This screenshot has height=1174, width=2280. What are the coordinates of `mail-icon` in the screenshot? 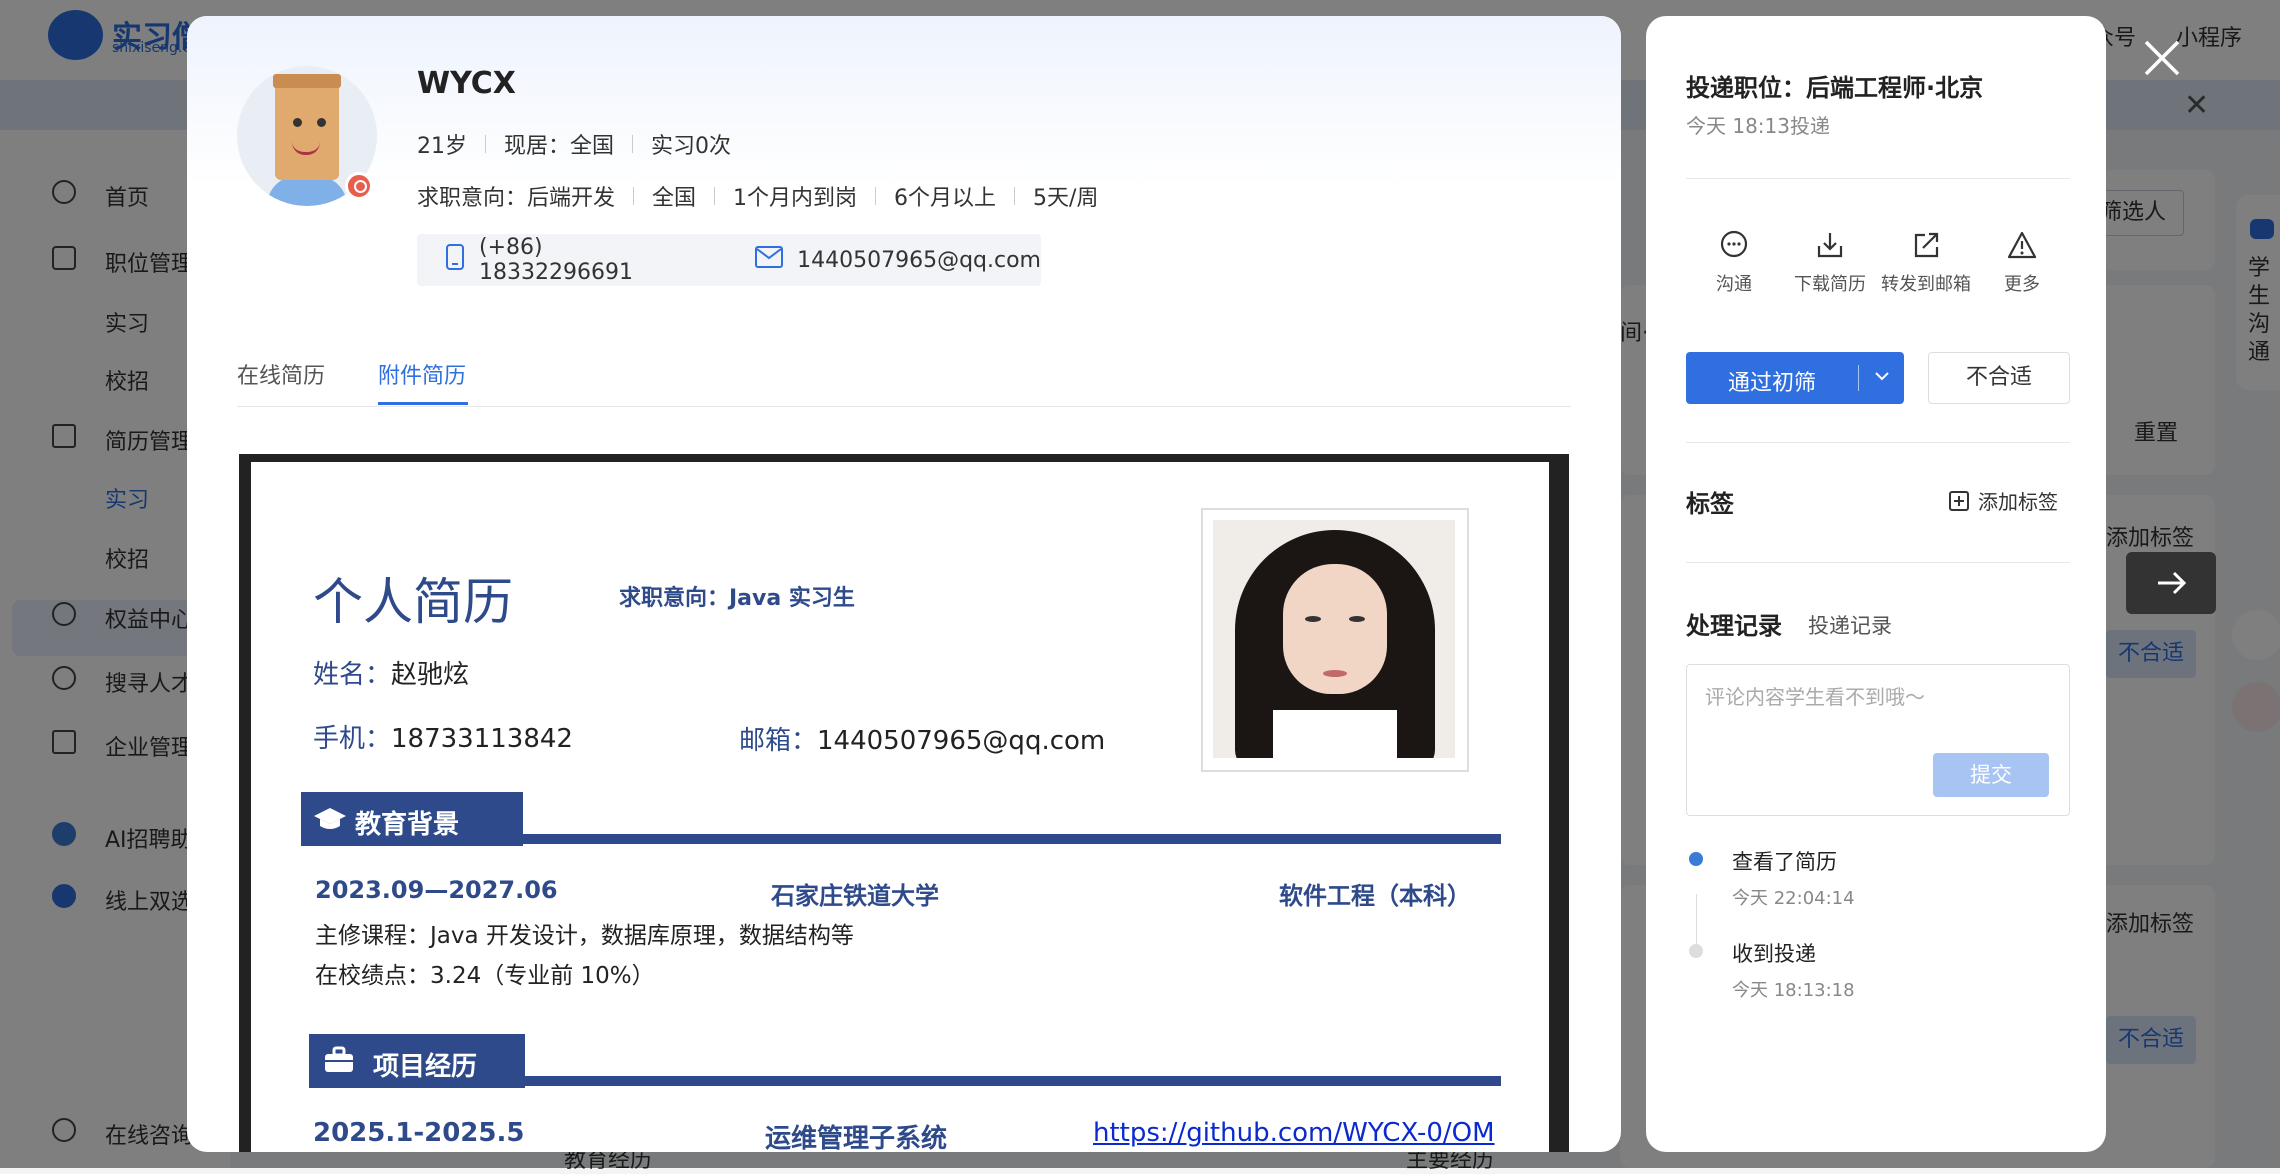 It's located at (769, 260).